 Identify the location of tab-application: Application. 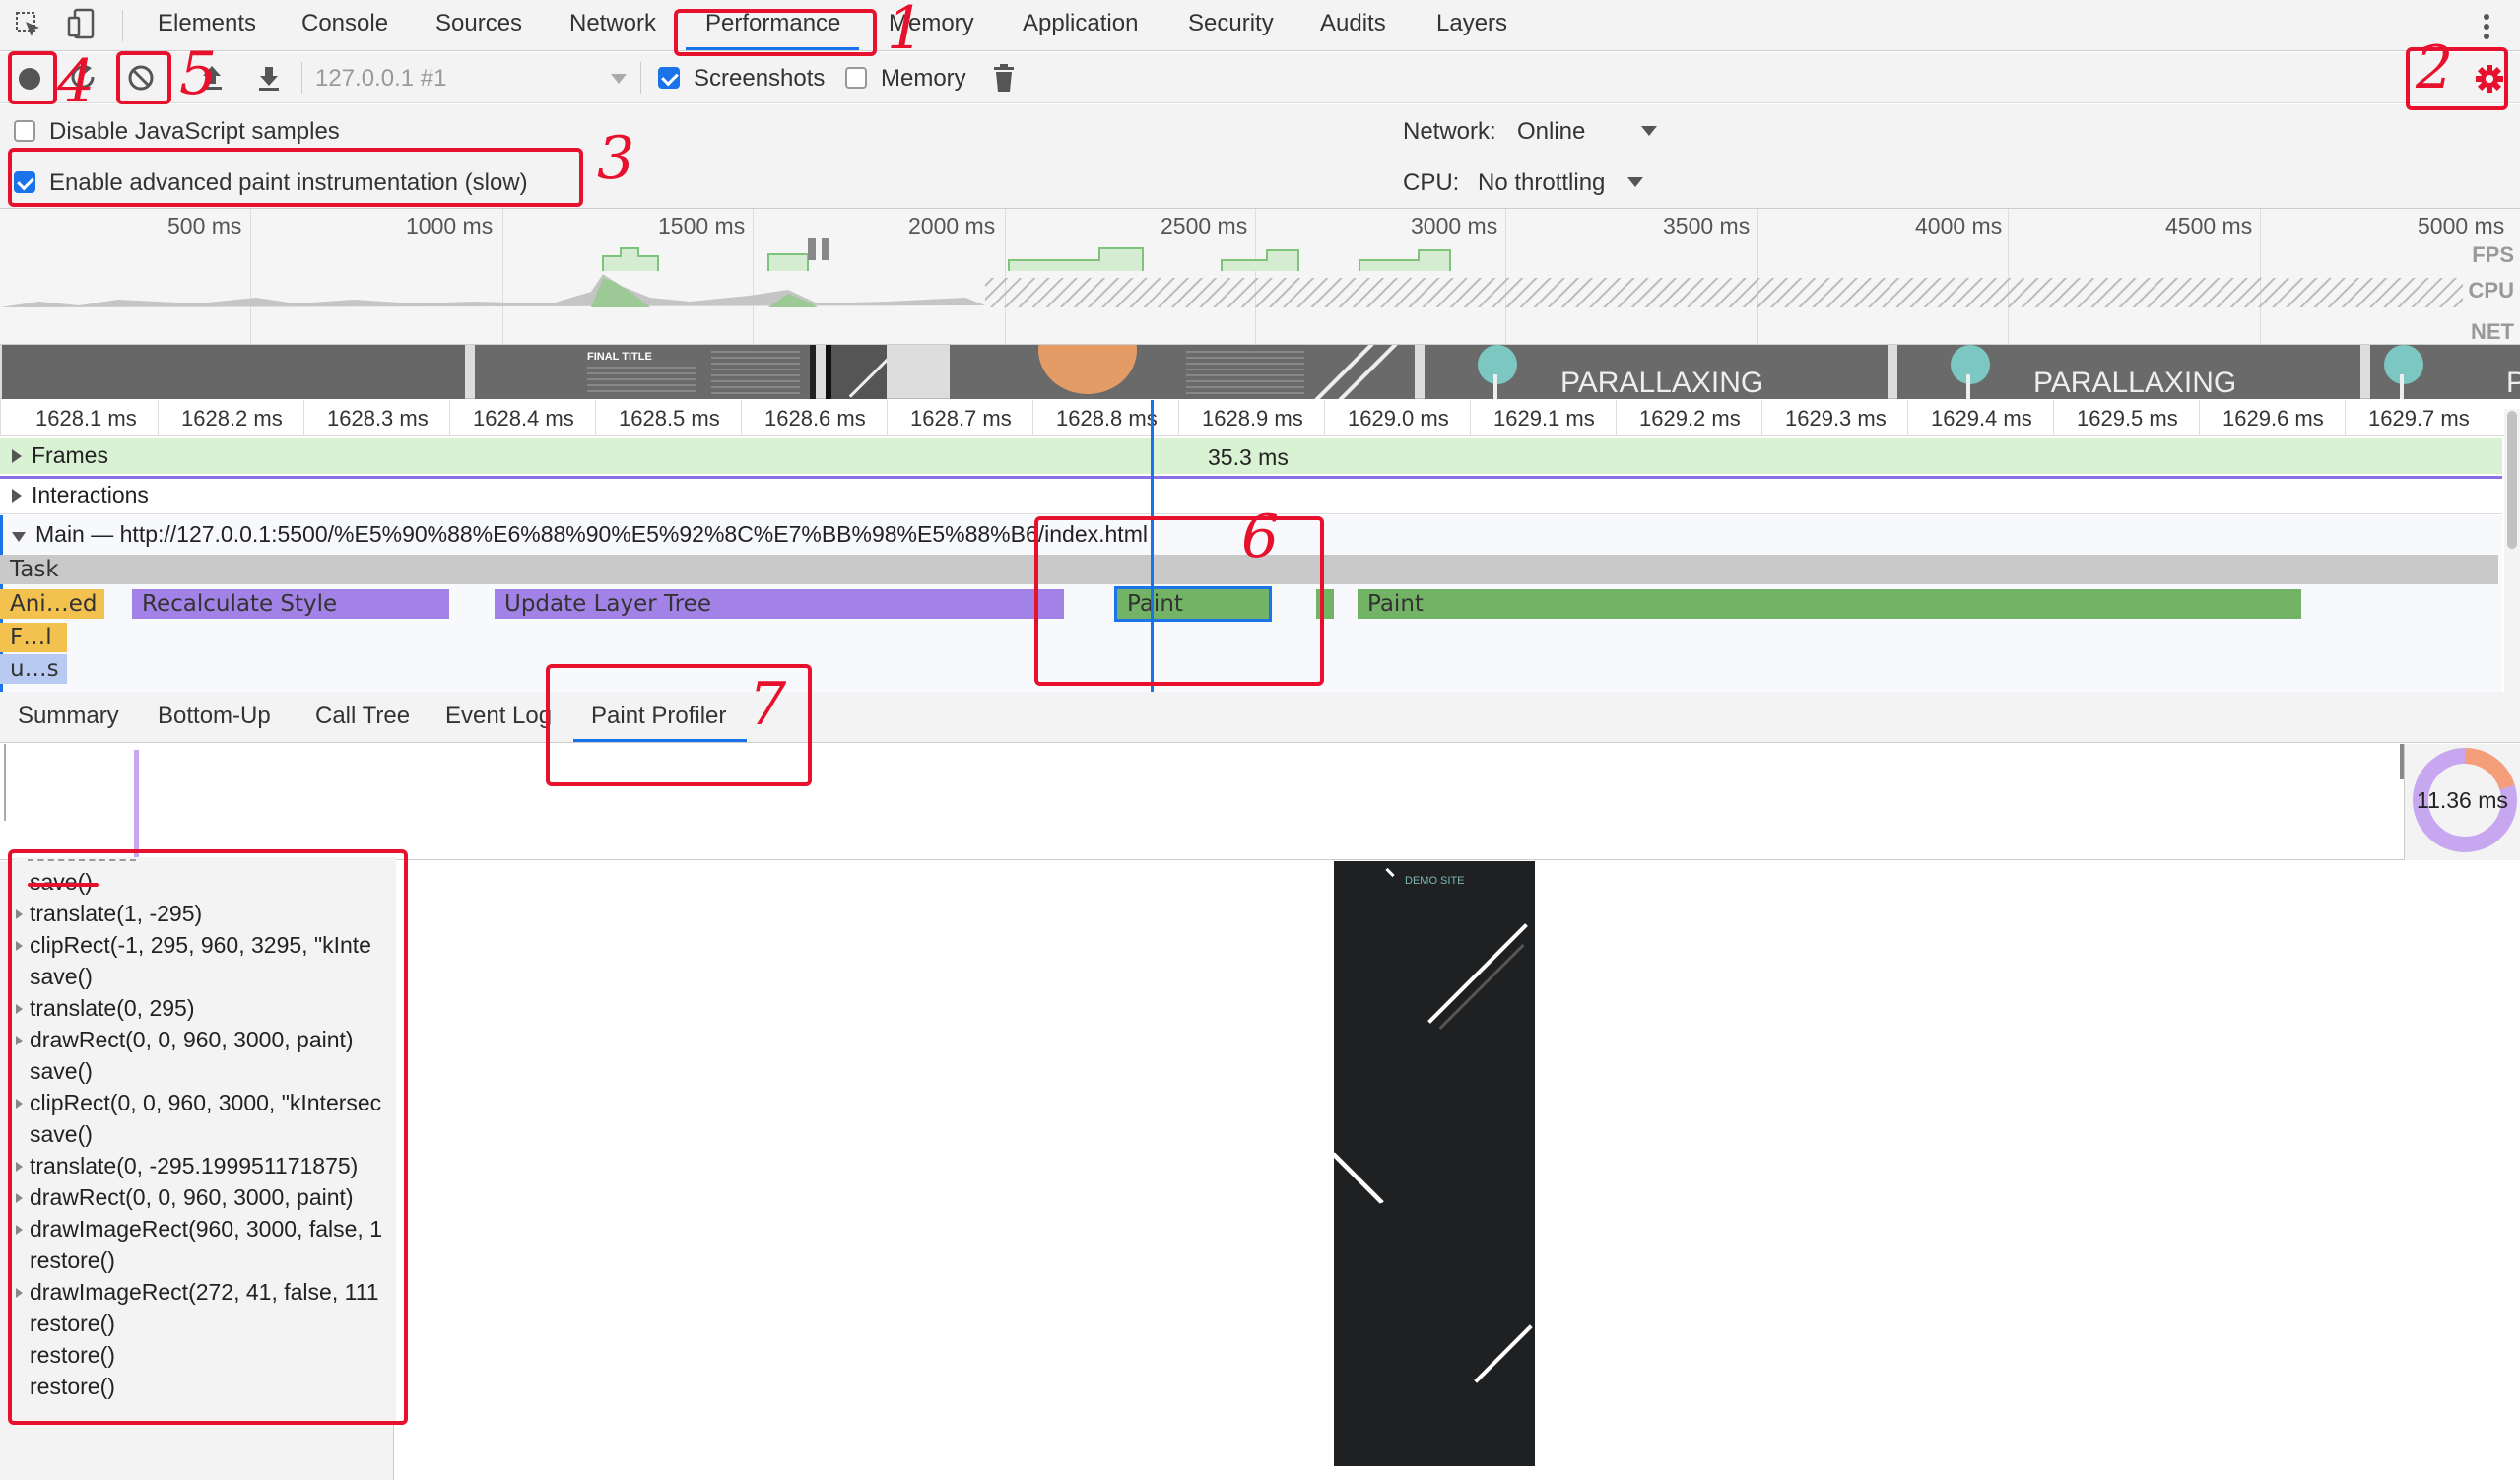
(1080, 23).